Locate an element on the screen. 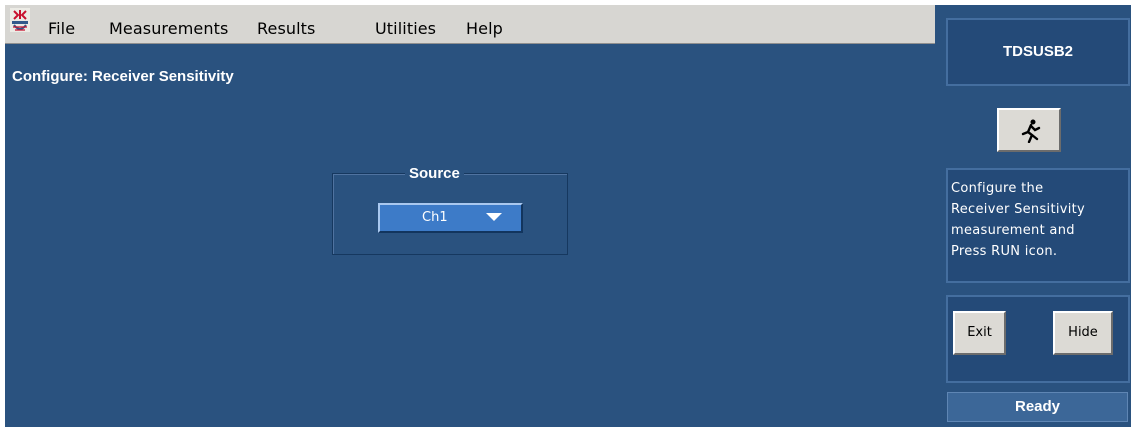 Image resolution: width=1131 pixels, height=427 pixels. menu-utilities: Utilities is located at coordinates (405, 29).